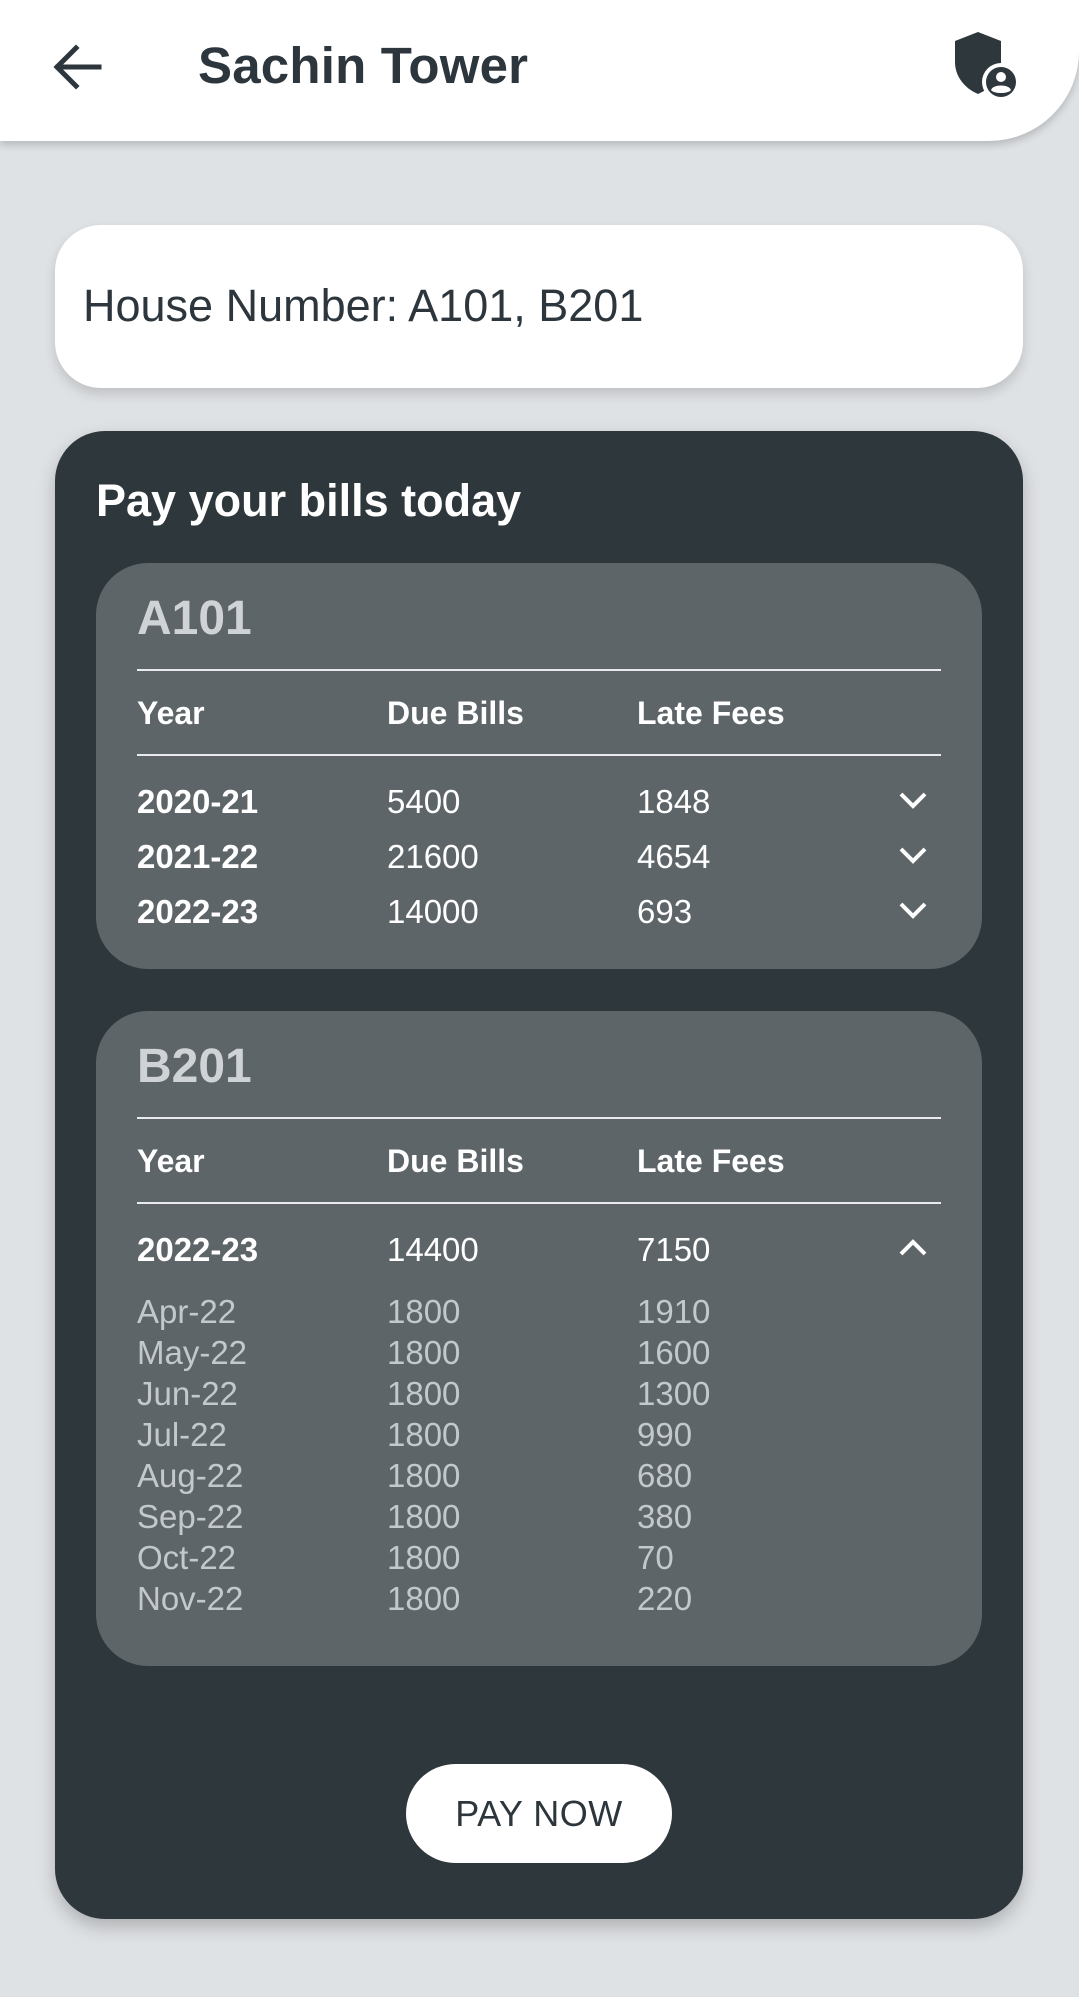  Describe the element at coordinates (187, 1557) in the screenshot. I see `month-label: Oct-22` at that location.